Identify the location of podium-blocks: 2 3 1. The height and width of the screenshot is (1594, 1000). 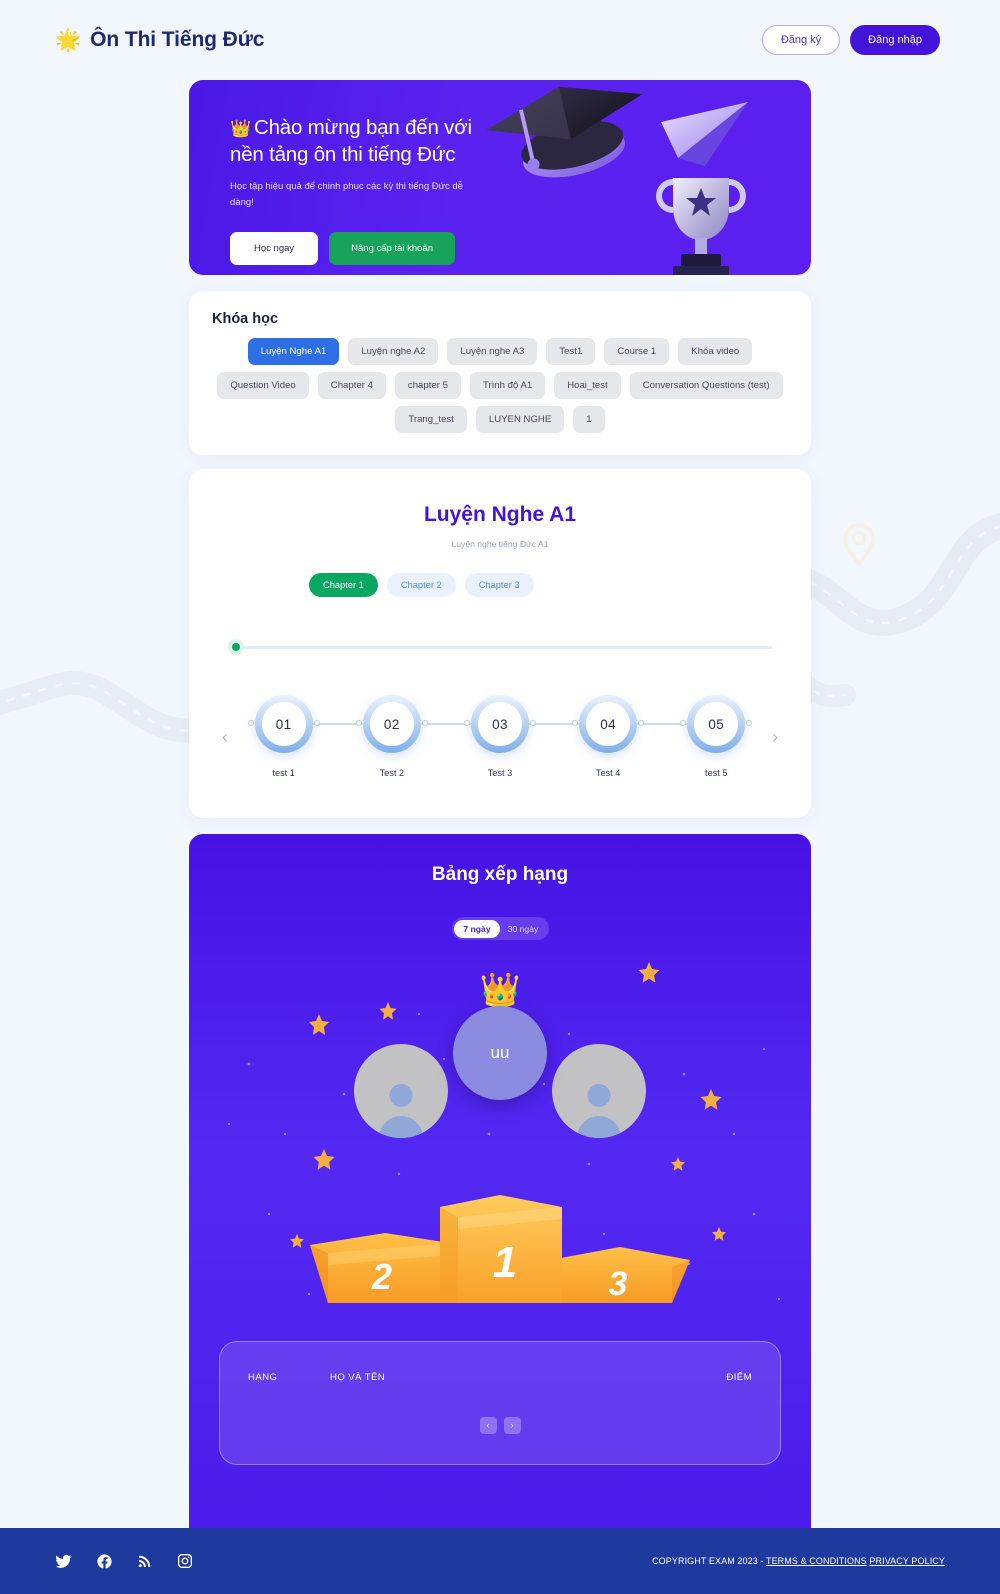
(500, 1245).